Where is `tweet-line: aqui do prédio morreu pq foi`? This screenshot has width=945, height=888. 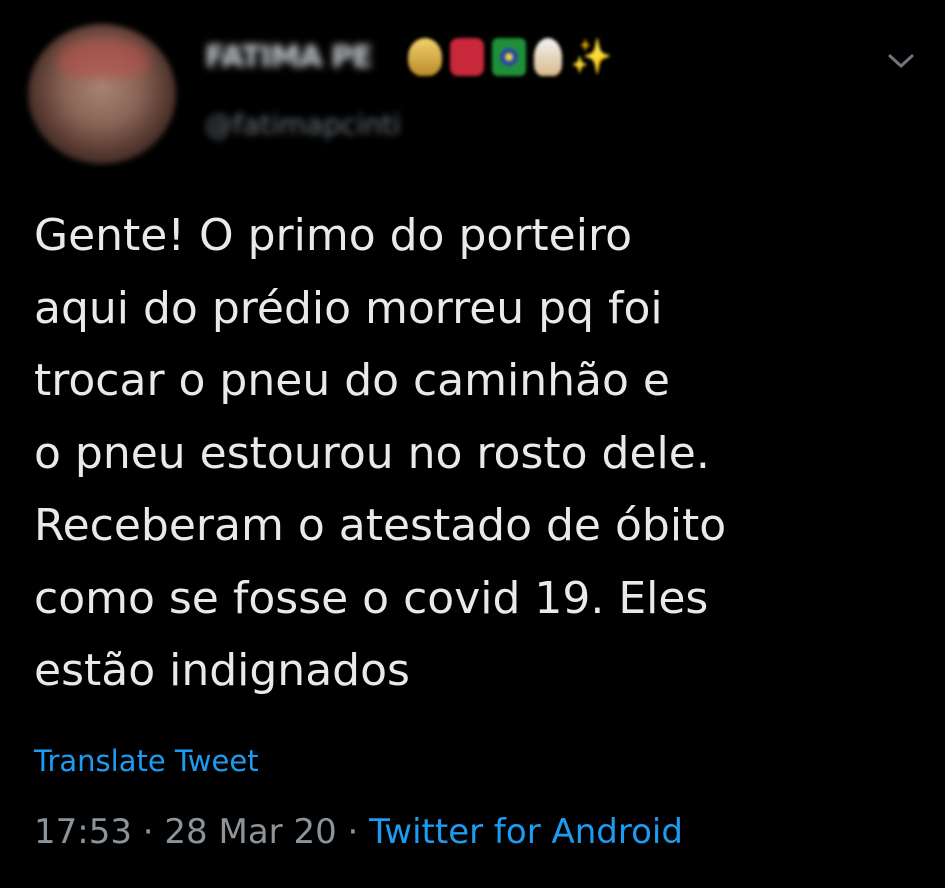 tweet-line: aqui do prédio morreu pq foi is located at coordinates (348, 308).